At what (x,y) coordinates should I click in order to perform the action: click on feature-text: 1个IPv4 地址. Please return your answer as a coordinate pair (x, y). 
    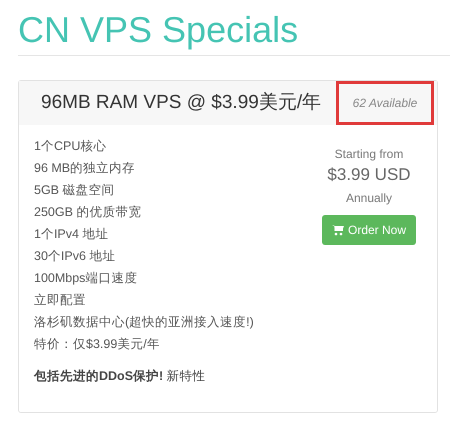
    Looking at the image, I should click on (72, 234).